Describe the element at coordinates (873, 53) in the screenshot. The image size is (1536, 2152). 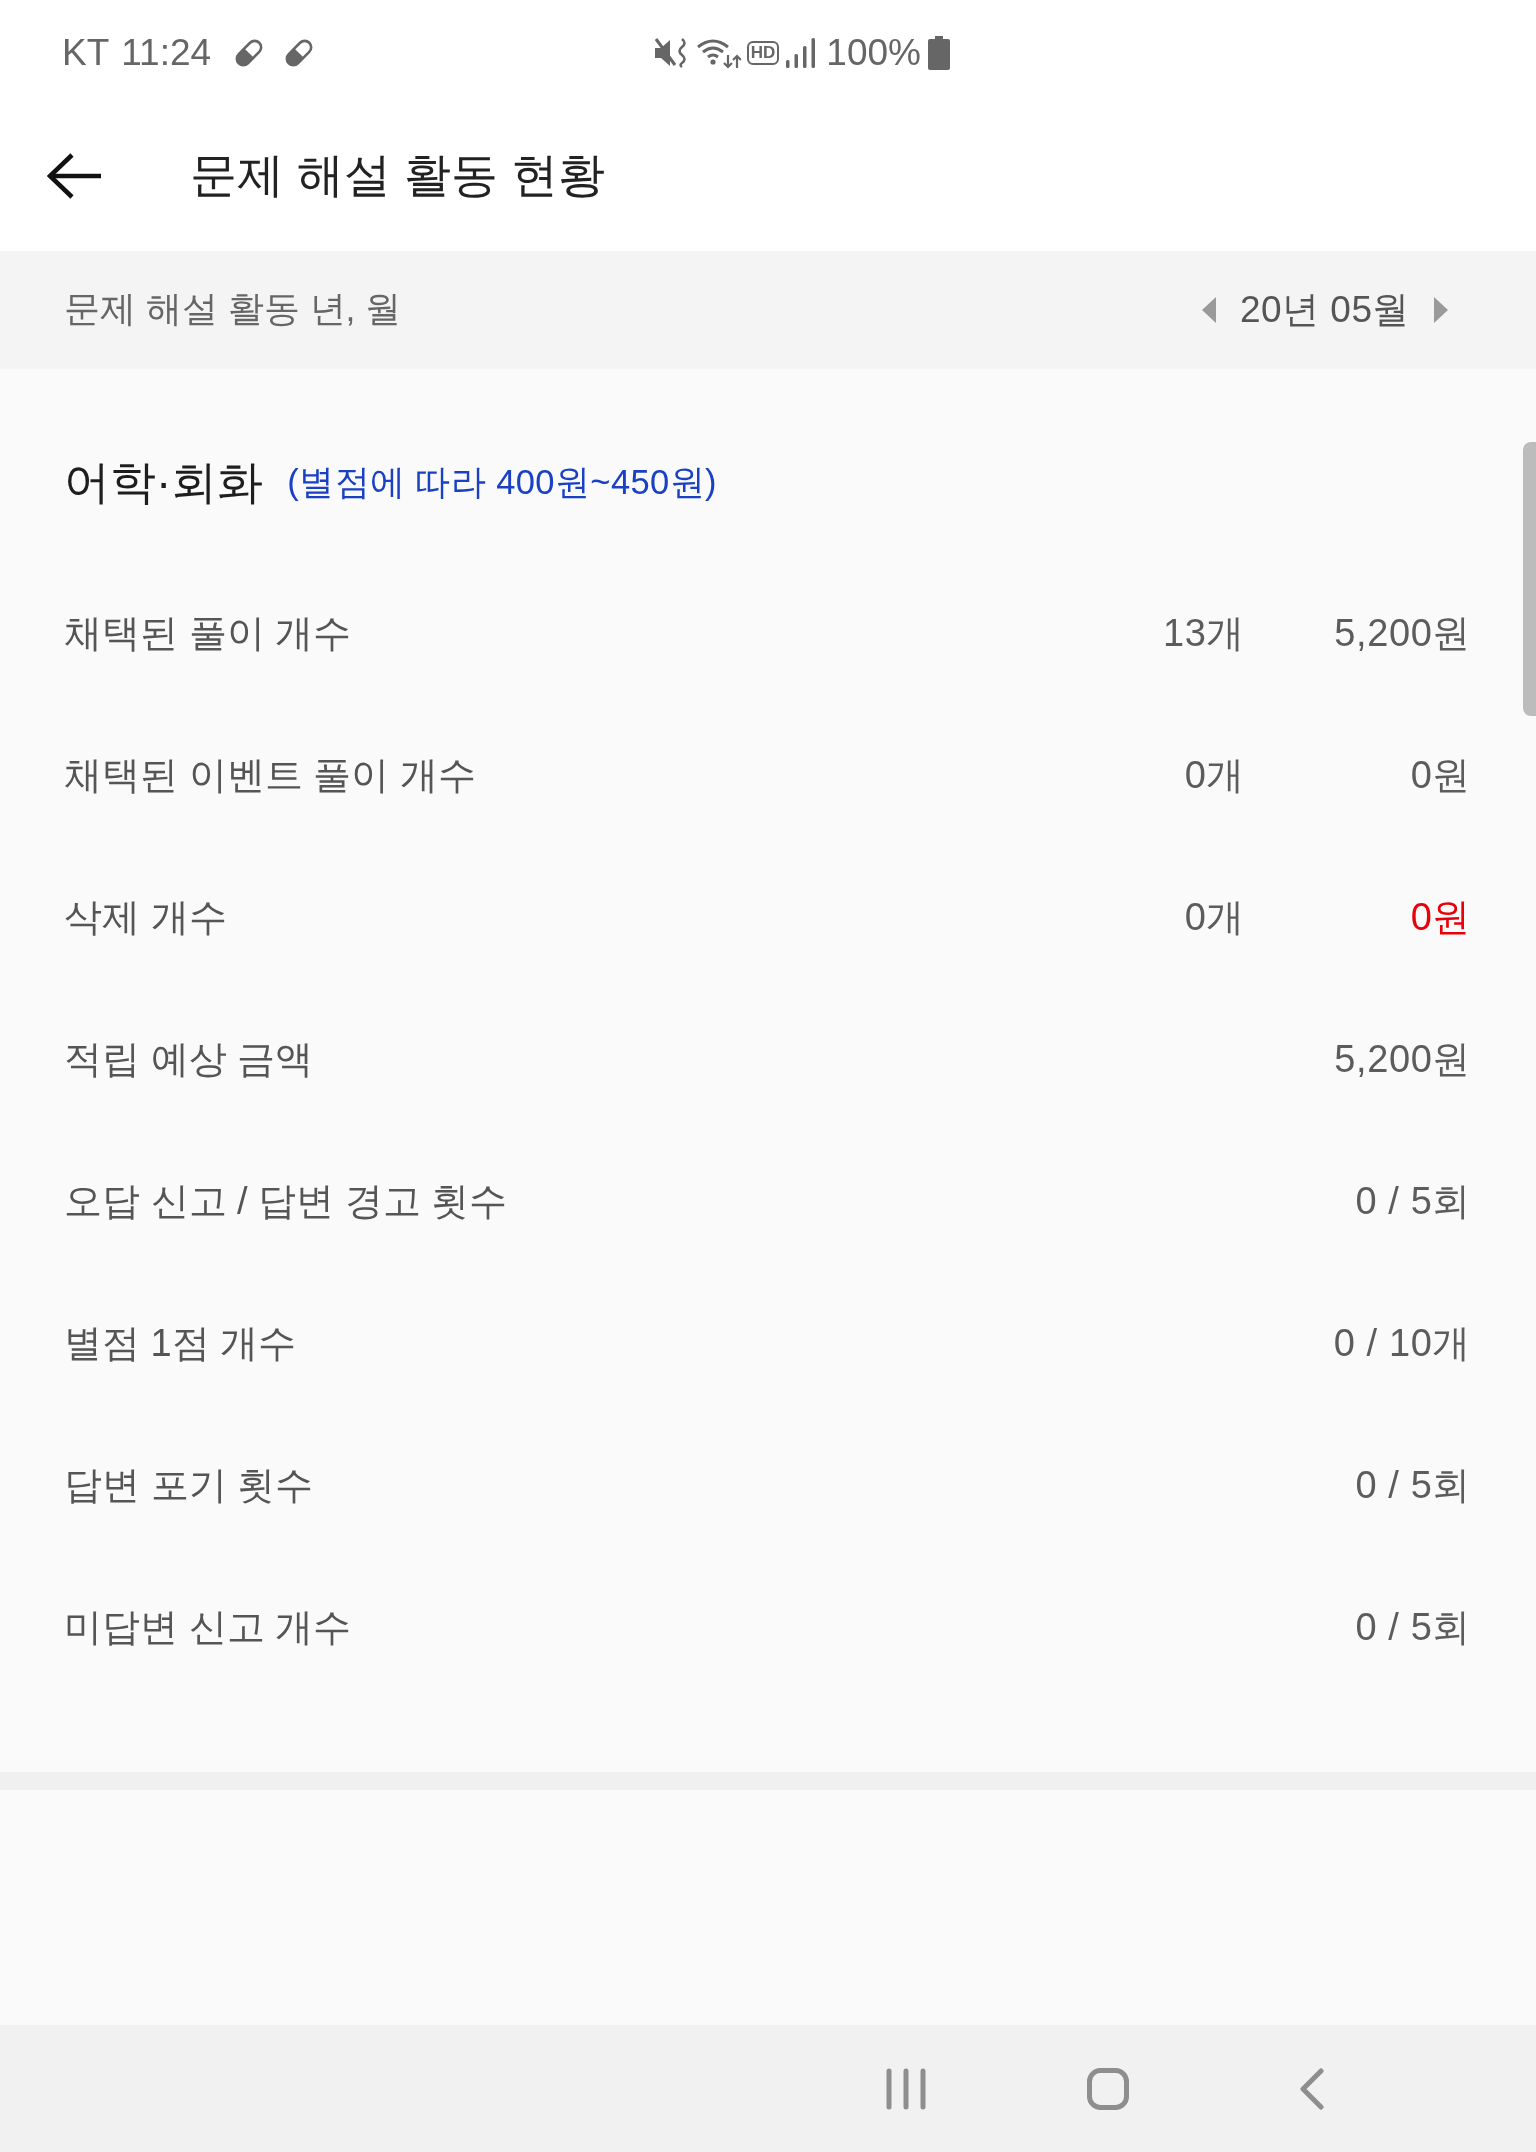
I see `battery-percent: 100%` at that location.